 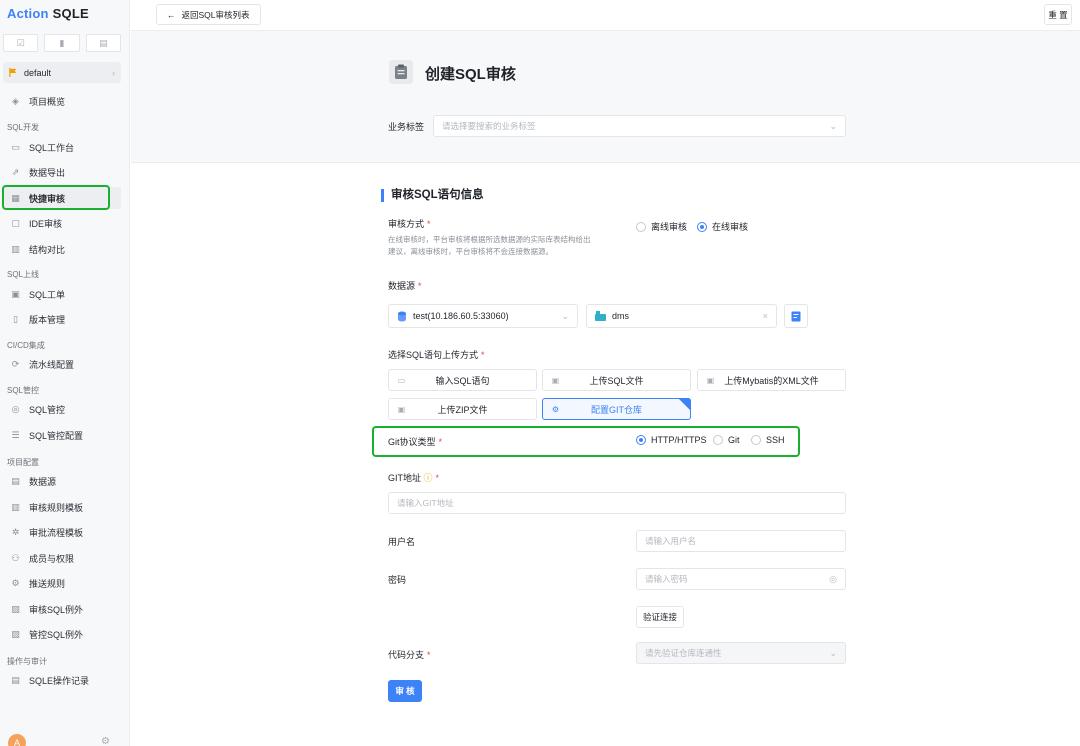 I want to click on audit-mode-label: 审核方式 *, so click(x=409, y=224).